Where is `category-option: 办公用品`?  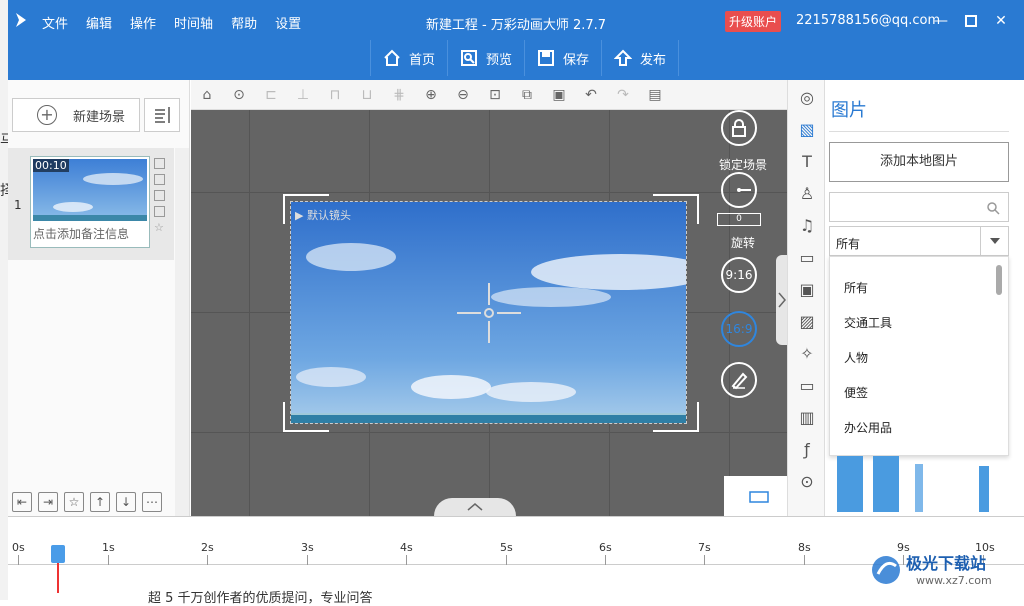 category-option: 办公用品 is located at coordinates (868, 427).